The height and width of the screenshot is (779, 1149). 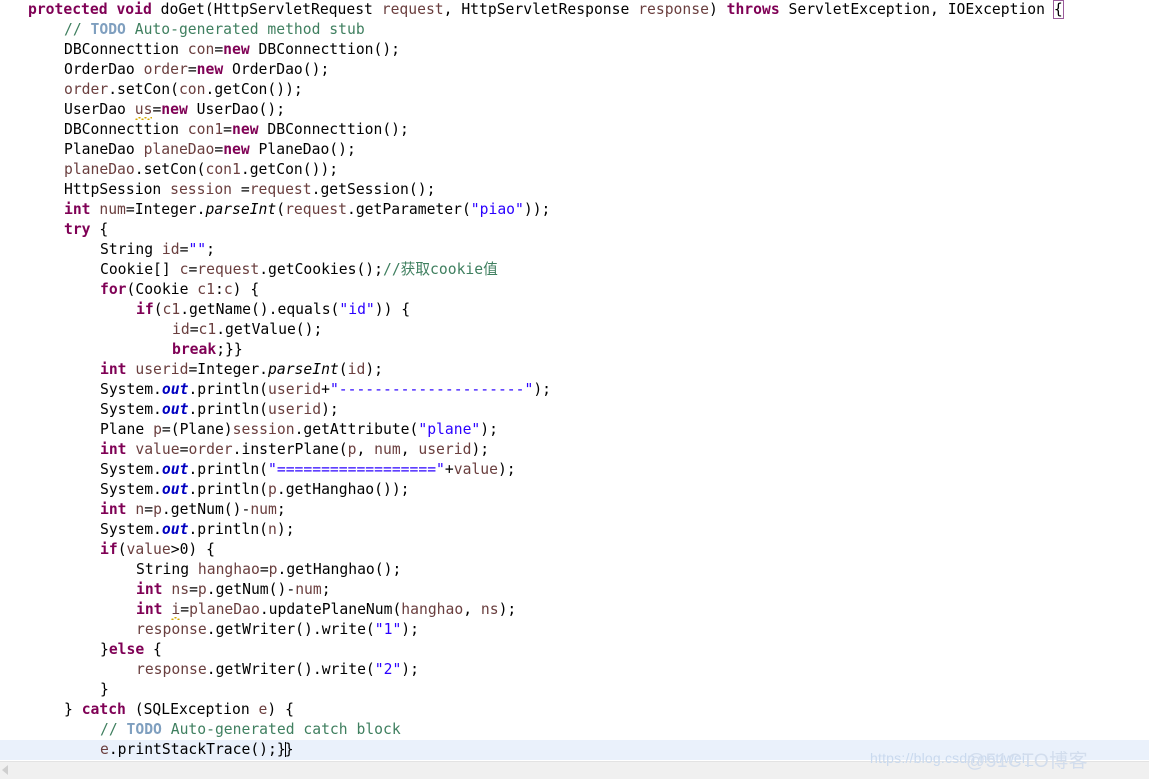 What do you see at coordinates (197, 249) in the screenshot?
I see `code-token-str: ""` at bounding box center [197, 249].